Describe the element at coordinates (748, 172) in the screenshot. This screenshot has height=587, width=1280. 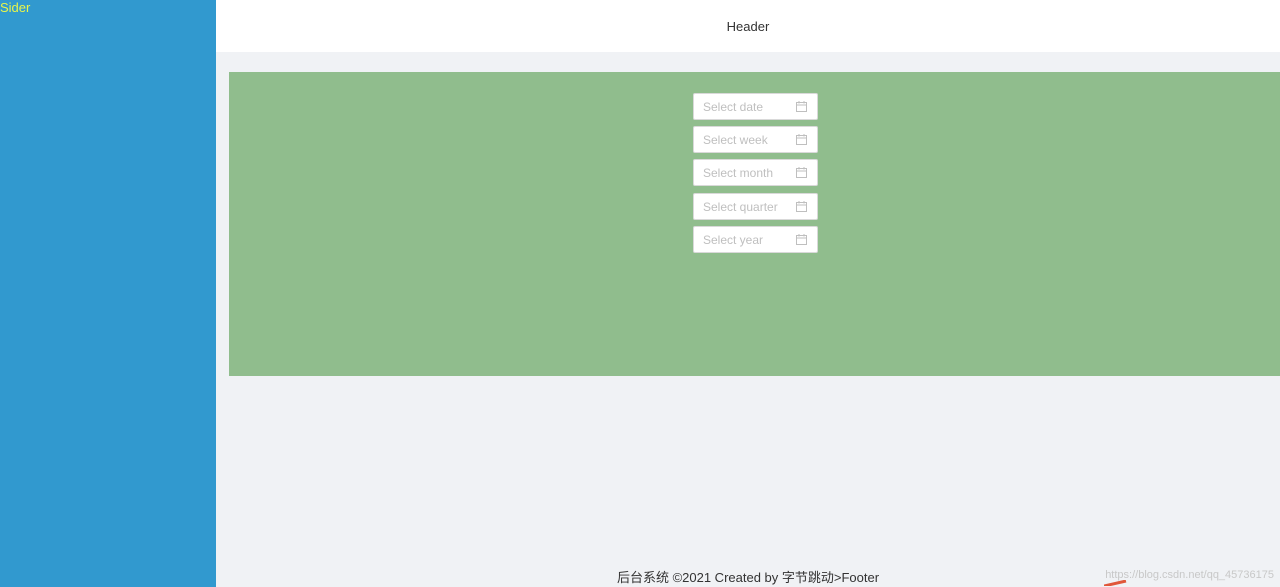
I see `month-input` at that location.